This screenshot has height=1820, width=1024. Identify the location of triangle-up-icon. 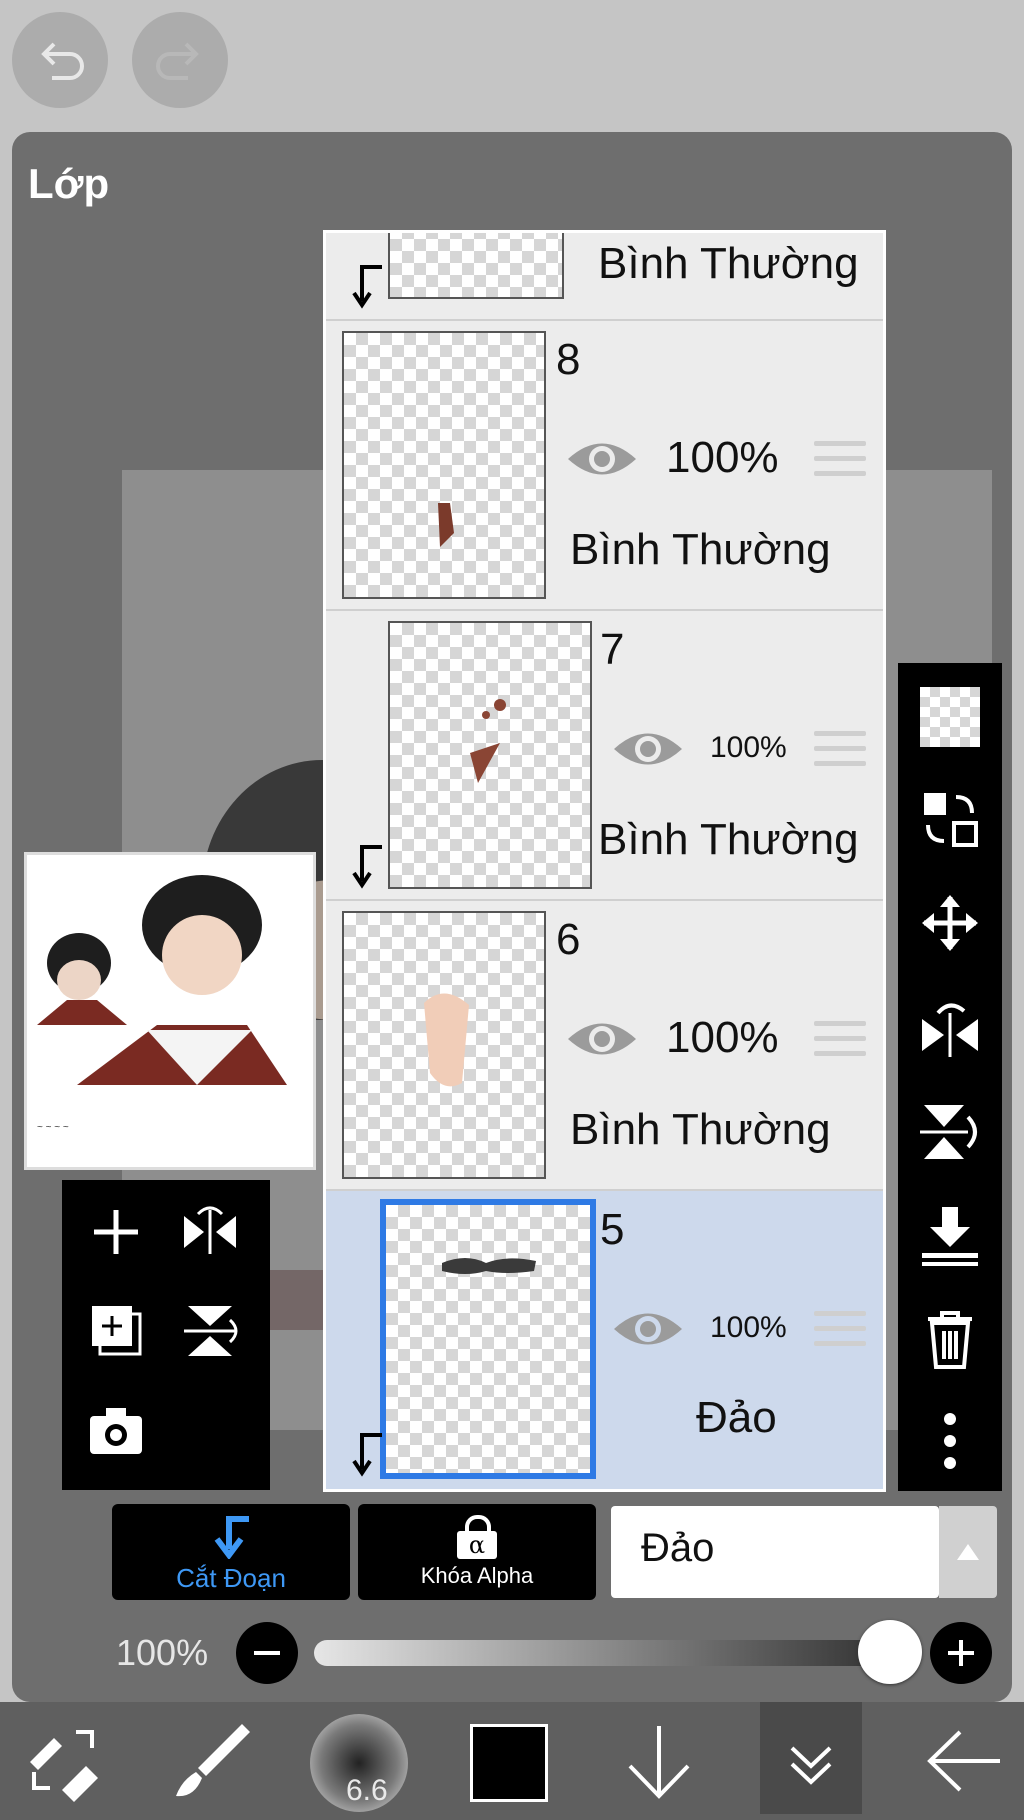
(968, 1552).